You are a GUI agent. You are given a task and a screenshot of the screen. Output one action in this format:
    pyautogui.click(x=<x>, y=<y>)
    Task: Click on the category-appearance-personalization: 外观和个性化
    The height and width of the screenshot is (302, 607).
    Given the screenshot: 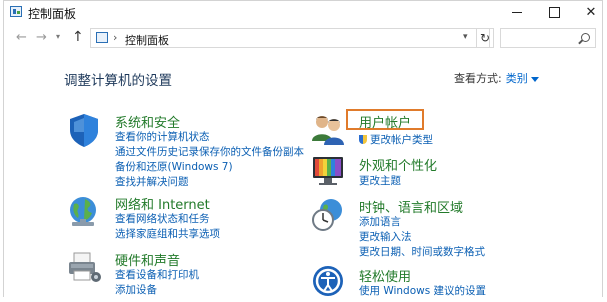 What is the action you would take?
    pyautogui.click(x=398, y=164)
    